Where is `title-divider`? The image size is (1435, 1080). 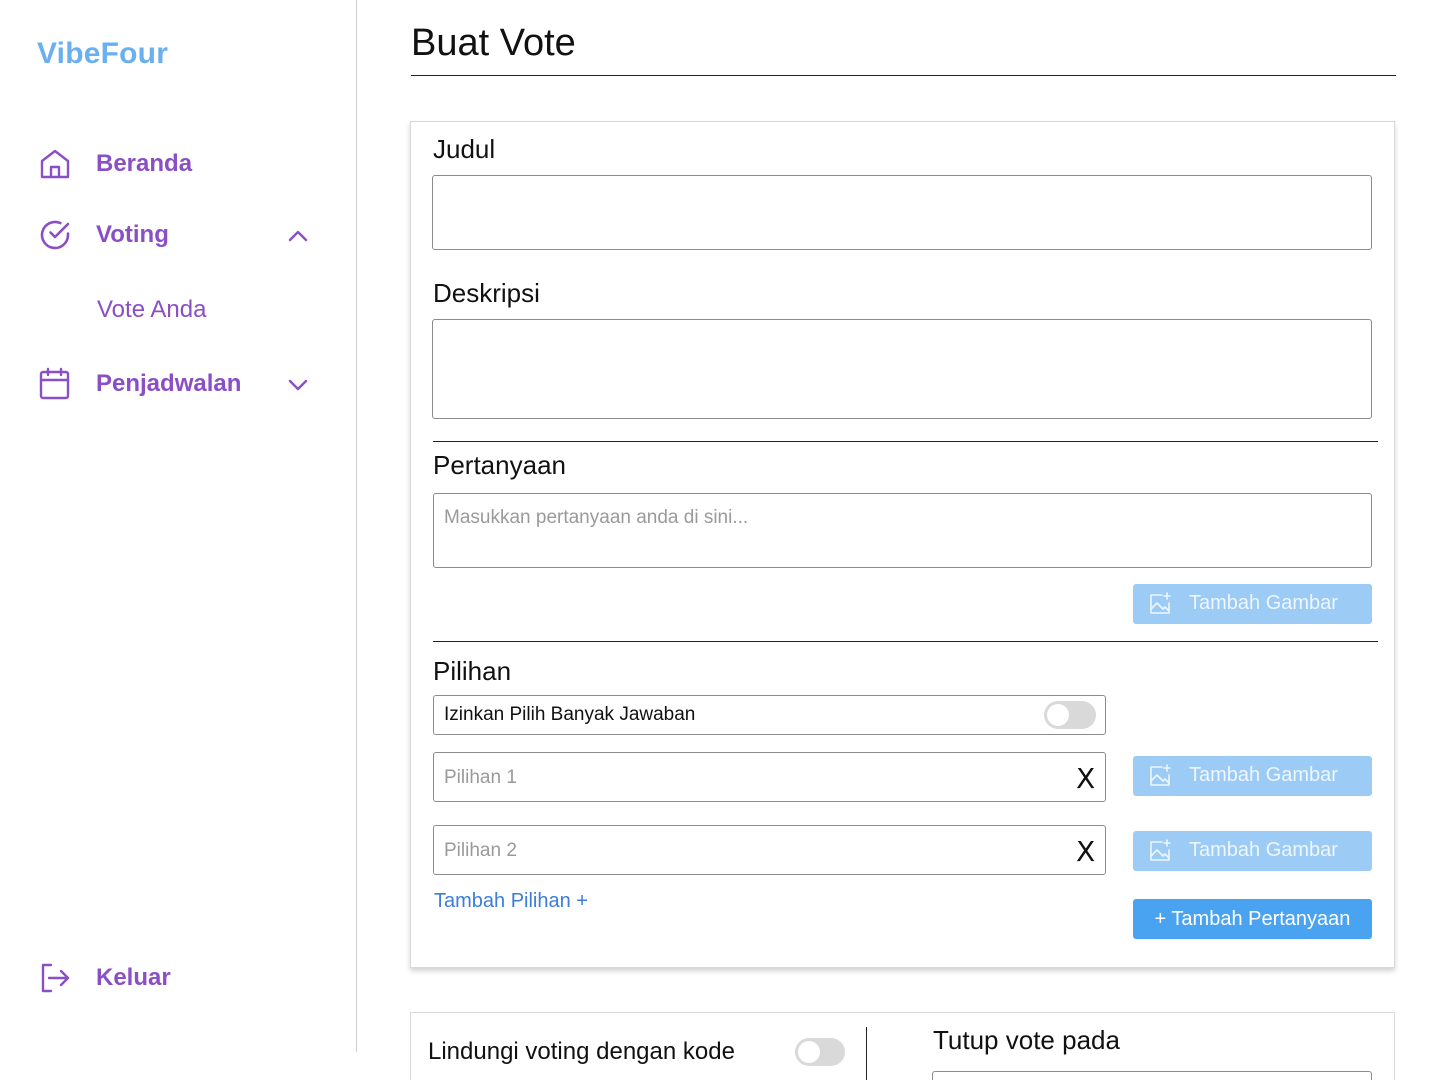 title-divider is located at coordinates (903, 75).